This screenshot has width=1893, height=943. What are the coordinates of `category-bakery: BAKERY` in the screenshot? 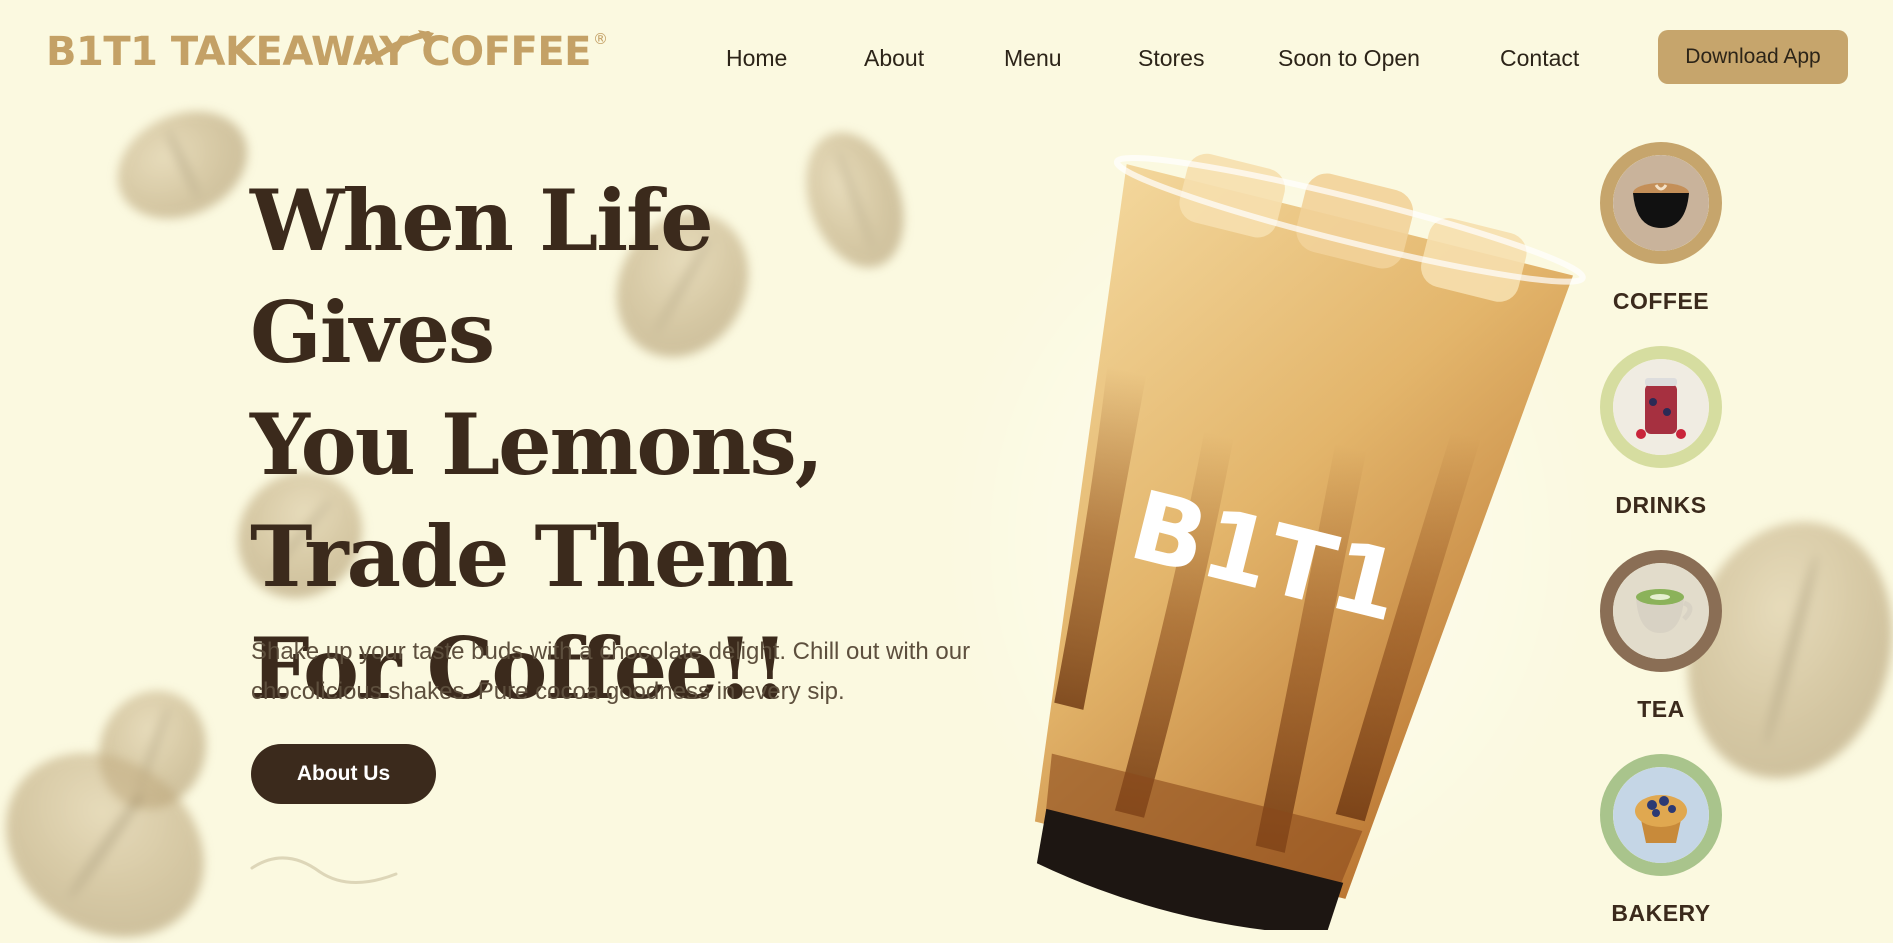 It's located at (1661, 840).